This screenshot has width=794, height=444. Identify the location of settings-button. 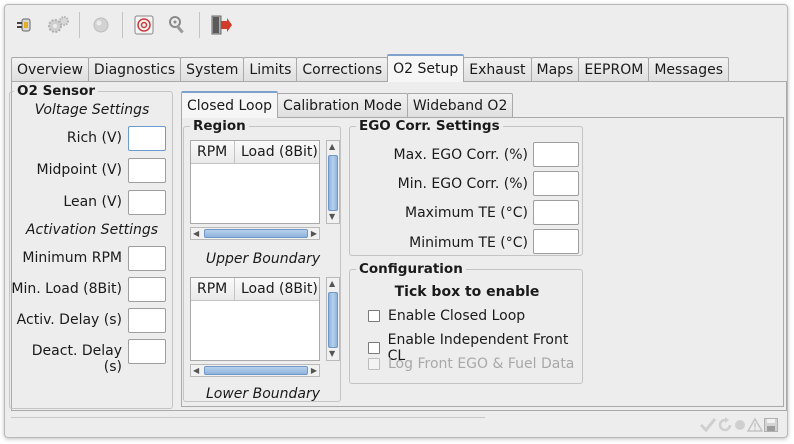
(58, 25).